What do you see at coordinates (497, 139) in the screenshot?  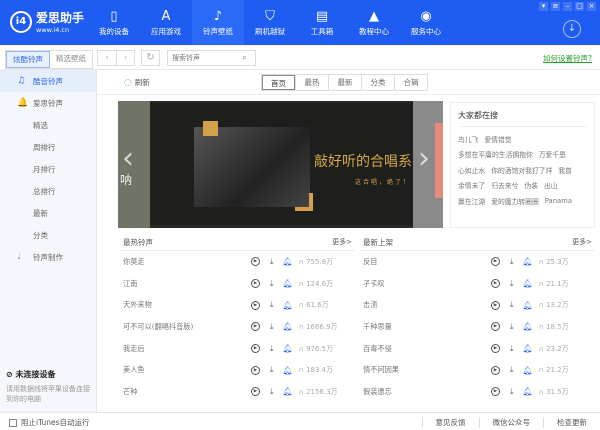 I see `hot-search-term: 爱情错觉` at bounding box center [497, 139].